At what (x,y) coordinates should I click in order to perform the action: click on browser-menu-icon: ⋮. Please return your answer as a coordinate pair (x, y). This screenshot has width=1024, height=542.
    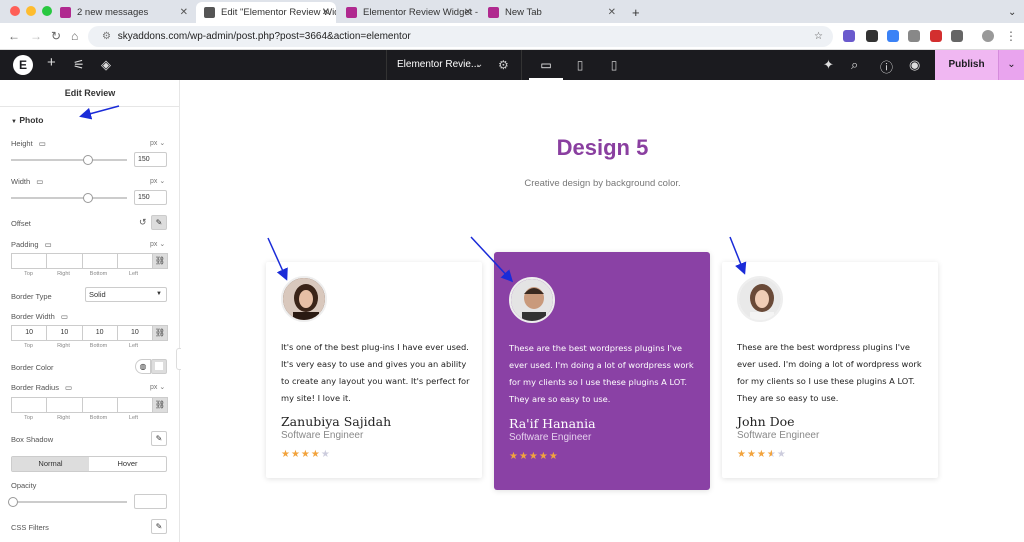
    Looking at the image, I should click on (1011, 36).